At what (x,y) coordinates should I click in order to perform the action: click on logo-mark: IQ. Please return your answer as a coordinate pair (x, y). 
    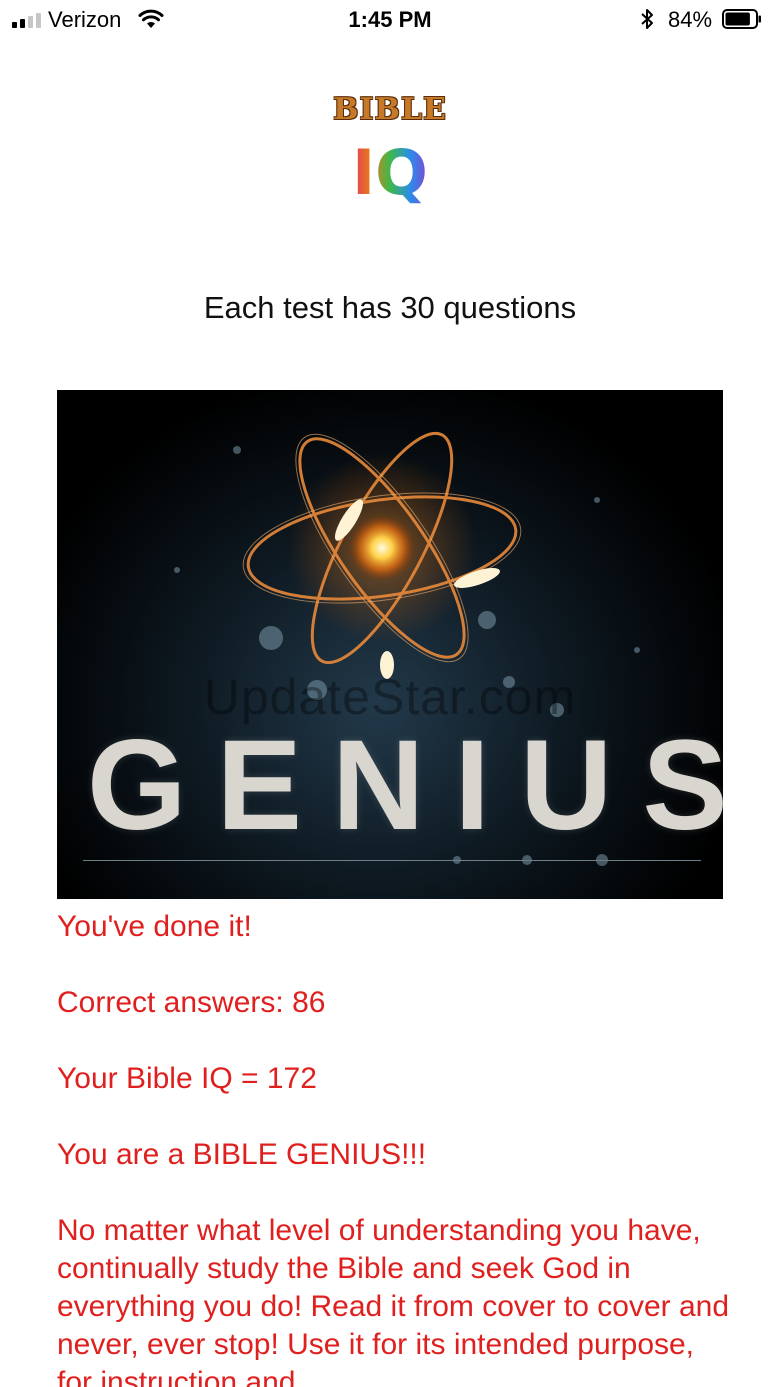
    Looking at the image, I should click on (390, 173).